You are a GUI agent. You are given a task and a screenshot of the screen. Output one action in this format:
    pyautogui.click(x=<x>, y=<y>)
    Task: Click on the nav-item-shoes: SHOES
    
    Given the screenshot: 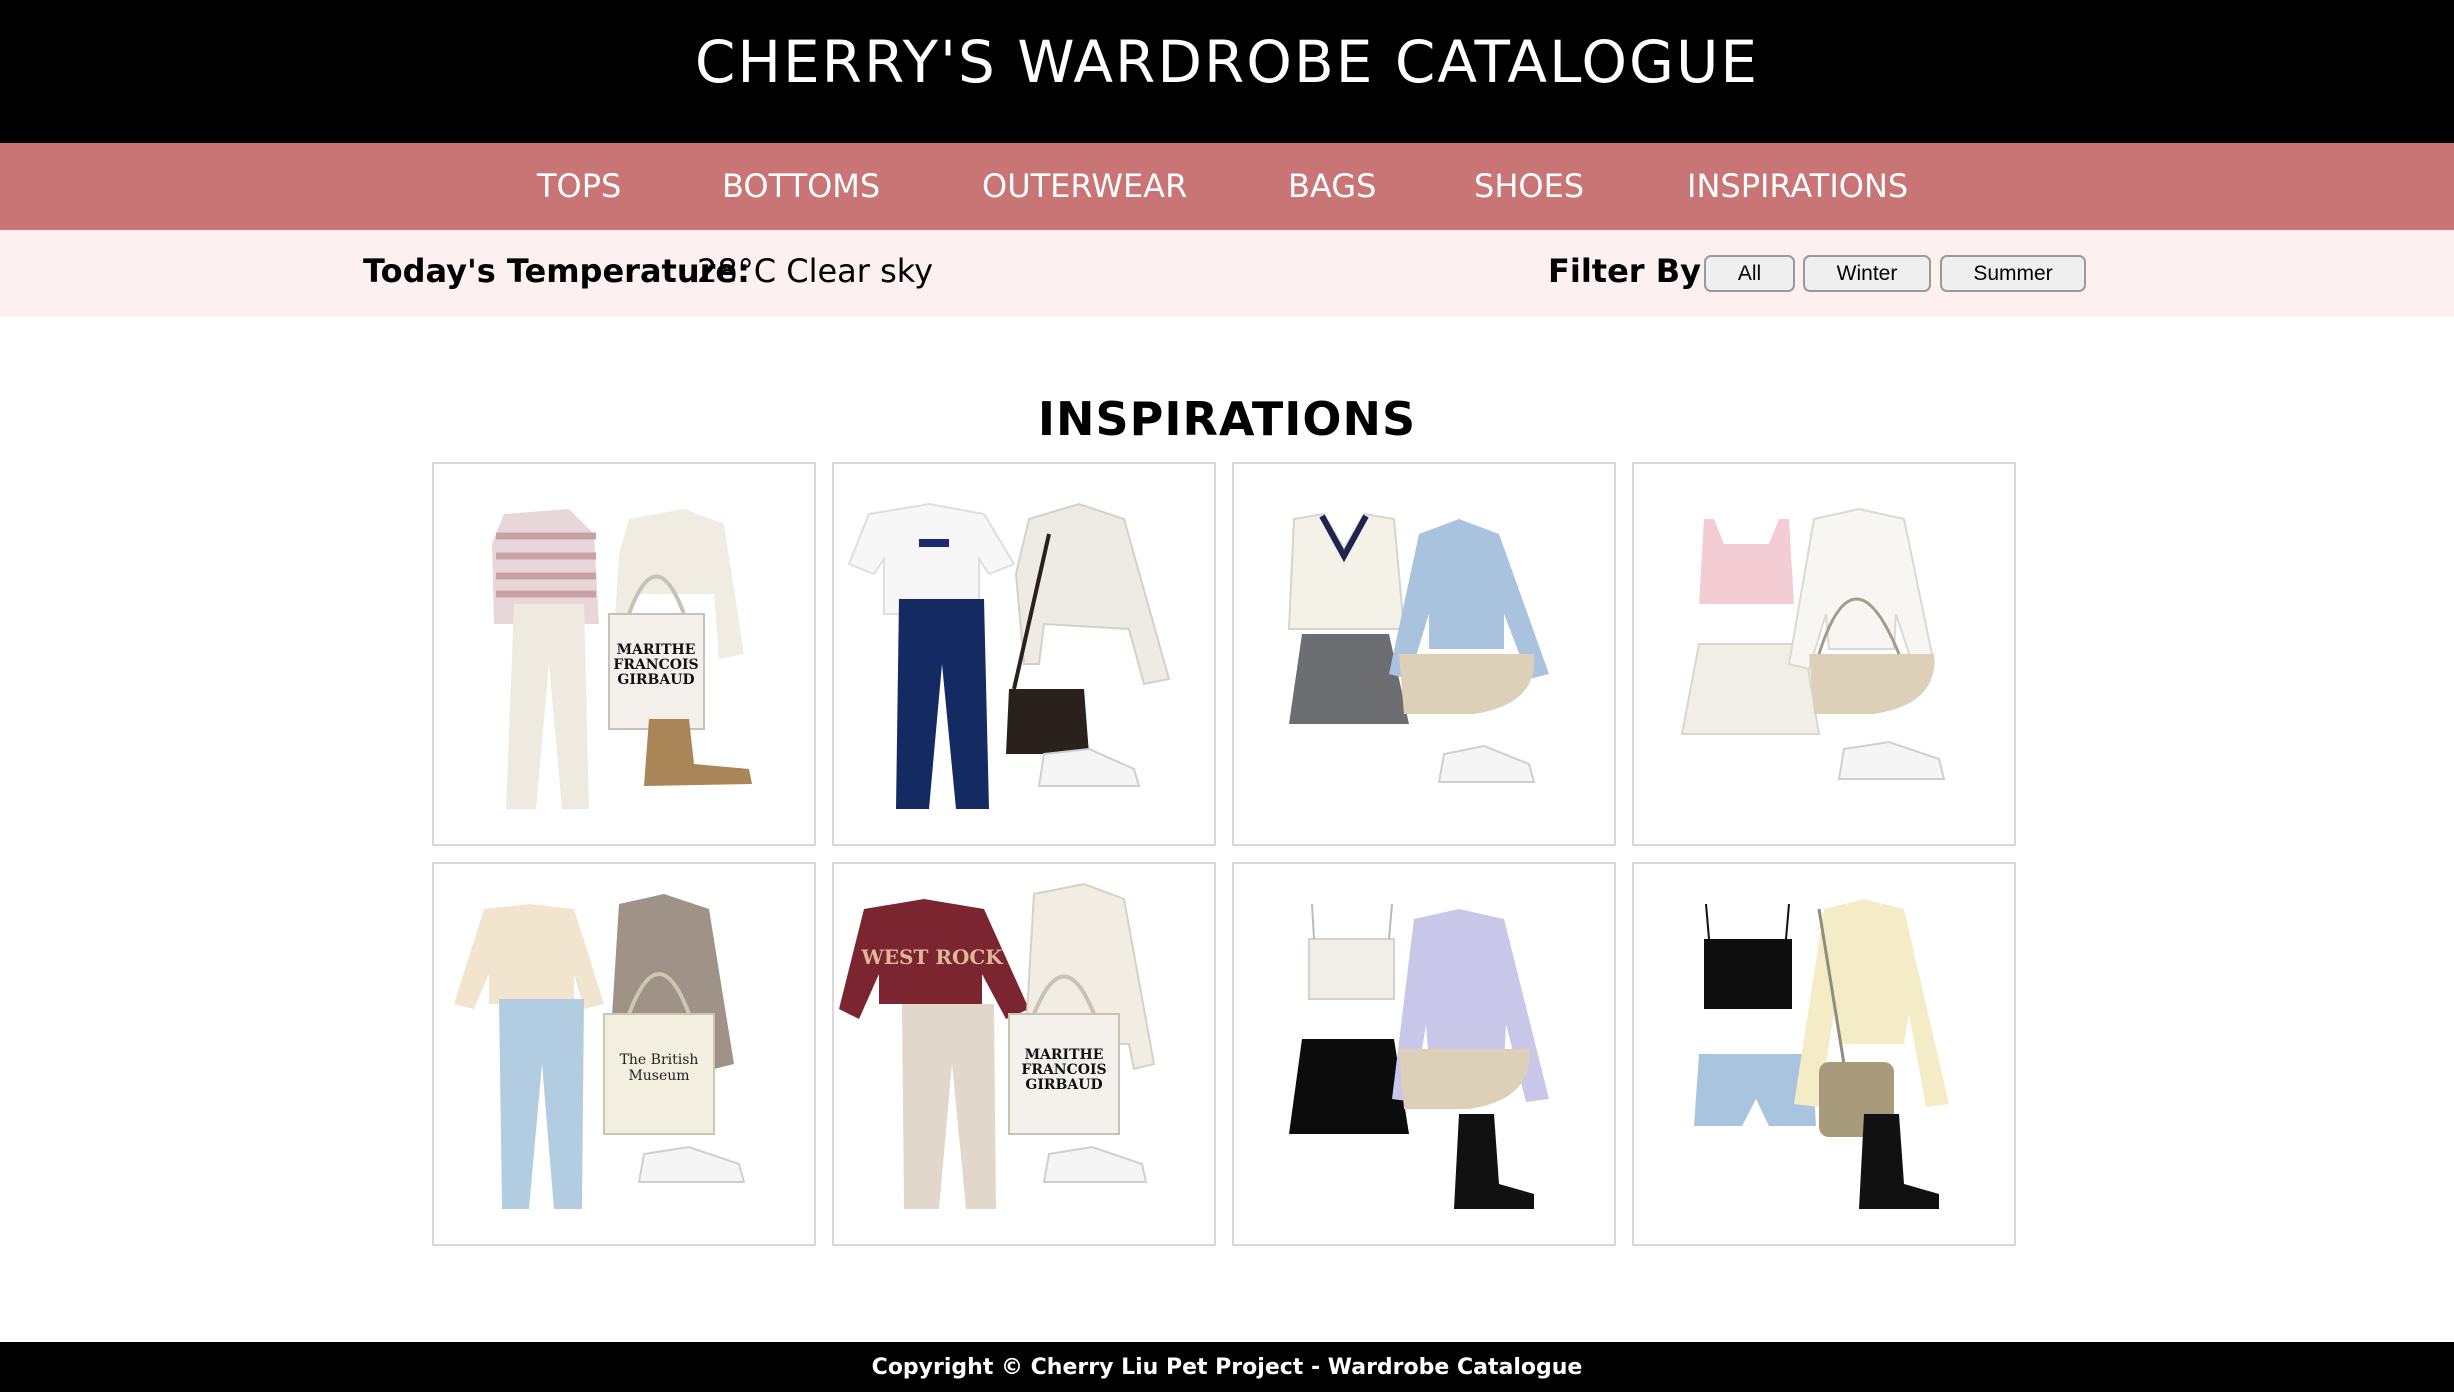 What is the action you would take?
    pyautogui.click(x=1529, y=186)
    